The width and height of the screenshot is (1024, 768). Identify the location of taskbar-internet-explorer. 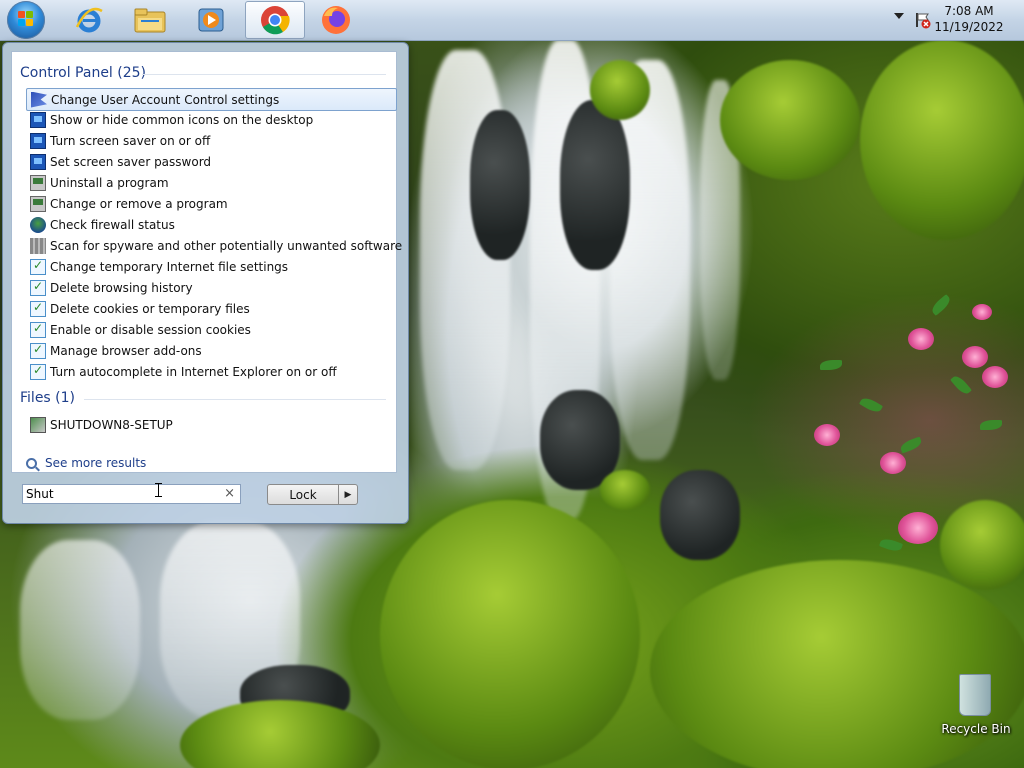
(89, 20).